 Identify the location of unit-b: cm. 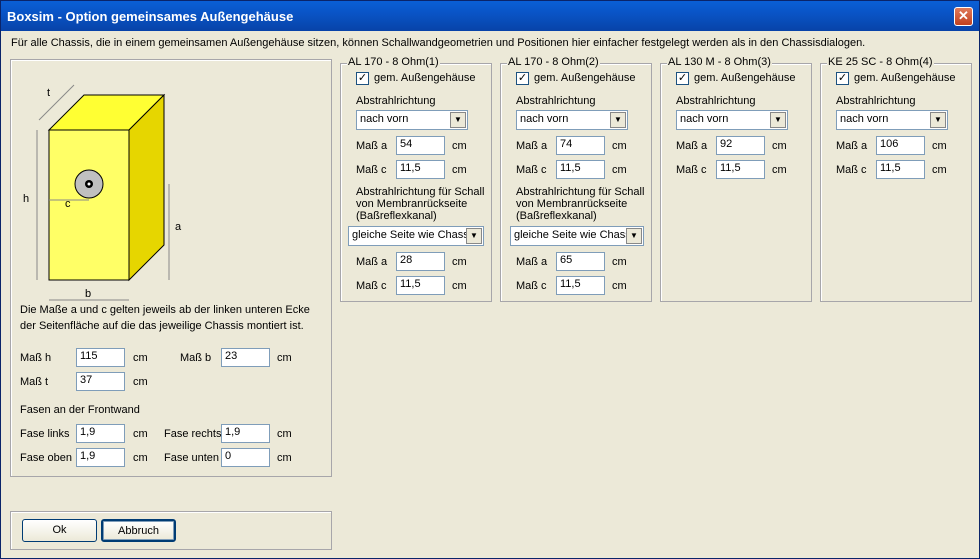
(284, 358).